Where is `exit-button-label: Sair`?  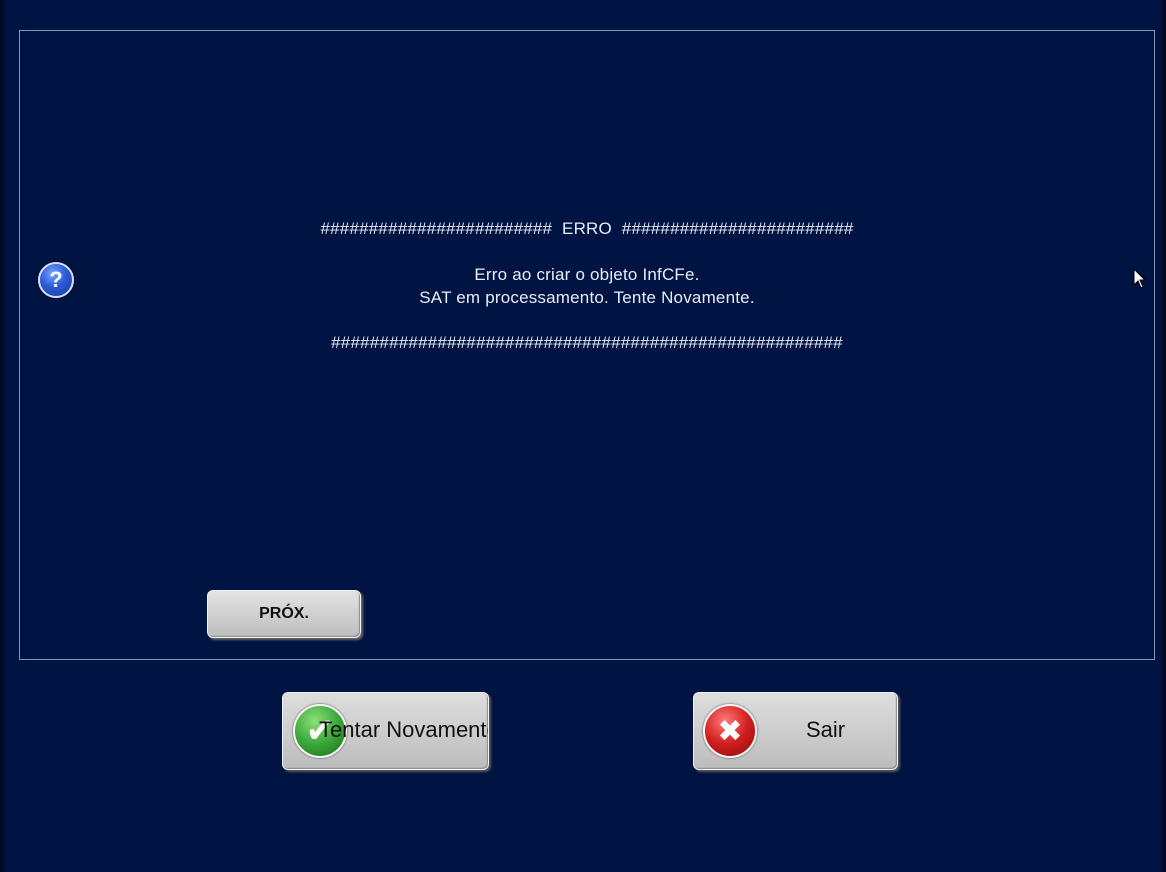
exit-button-label: Sair is located at coordinates (826, 729).